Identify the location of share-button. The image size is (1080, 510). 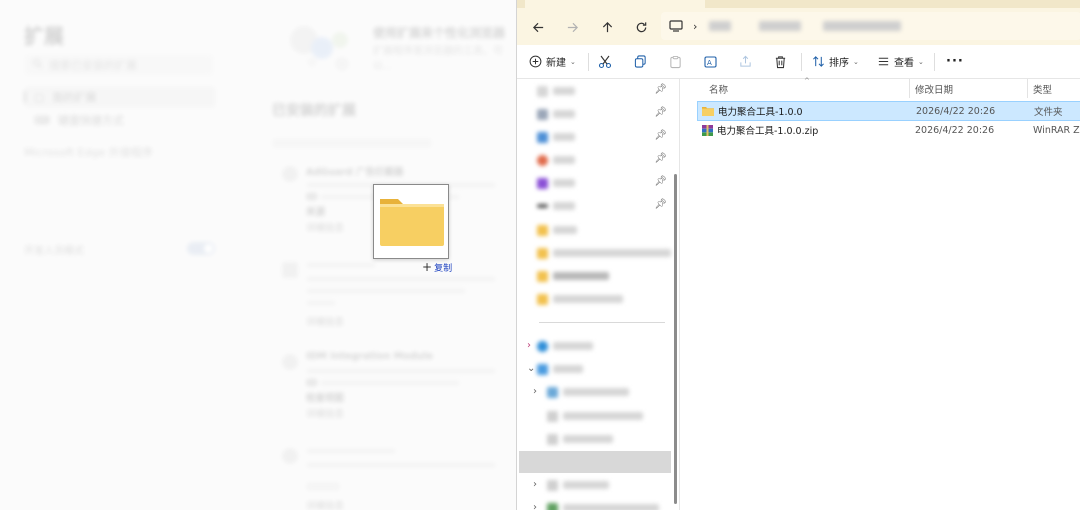
(745, 61).